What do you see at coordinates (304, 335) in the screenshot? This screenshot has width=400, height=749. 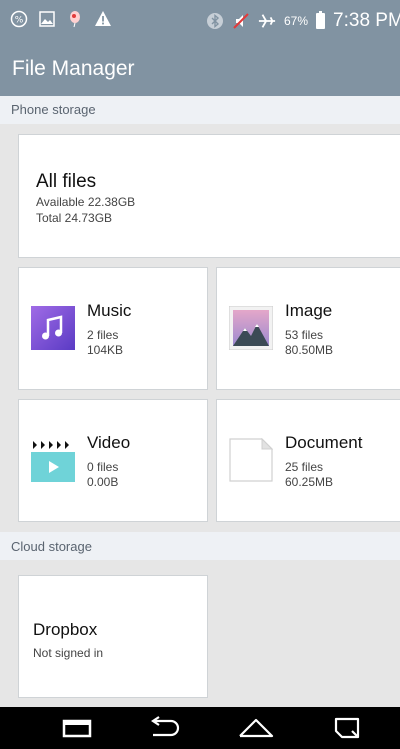 I see `file-count: 53 files` at bounding box center [304, 335].